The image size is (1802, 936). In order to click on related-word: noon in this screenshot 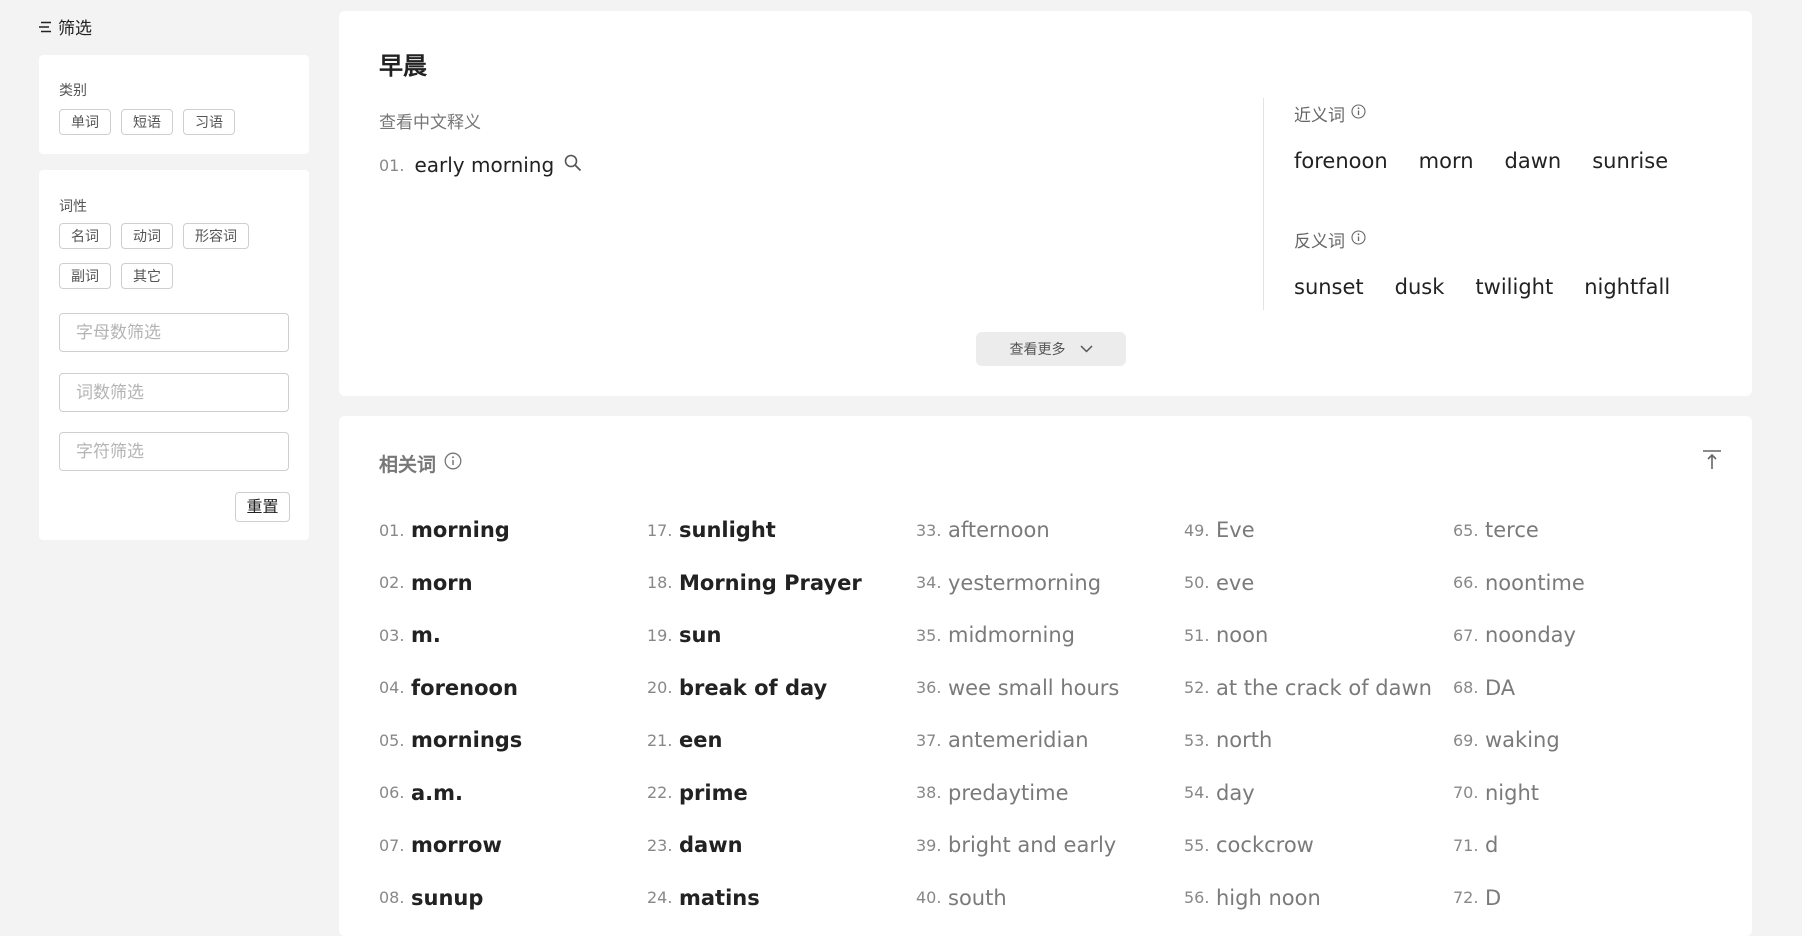, I will do `click(1242, 635)`.